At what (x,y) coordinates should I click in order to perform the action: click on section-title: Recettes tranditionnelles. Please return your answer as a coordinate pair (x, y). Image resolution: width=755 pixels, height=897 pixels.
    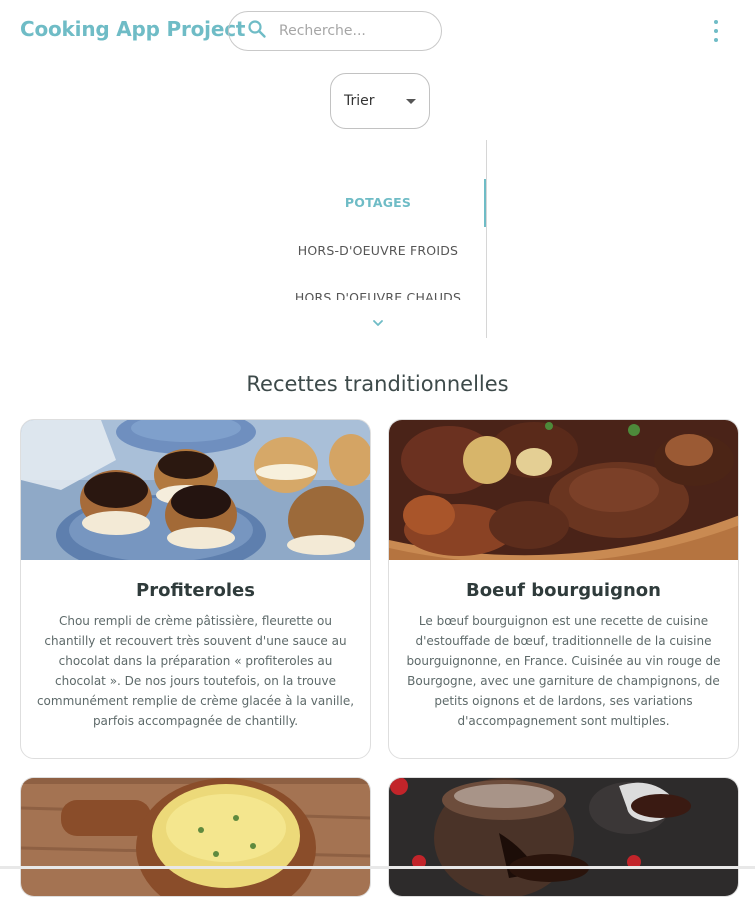
    Looking at the image, I should click on (377, 384).